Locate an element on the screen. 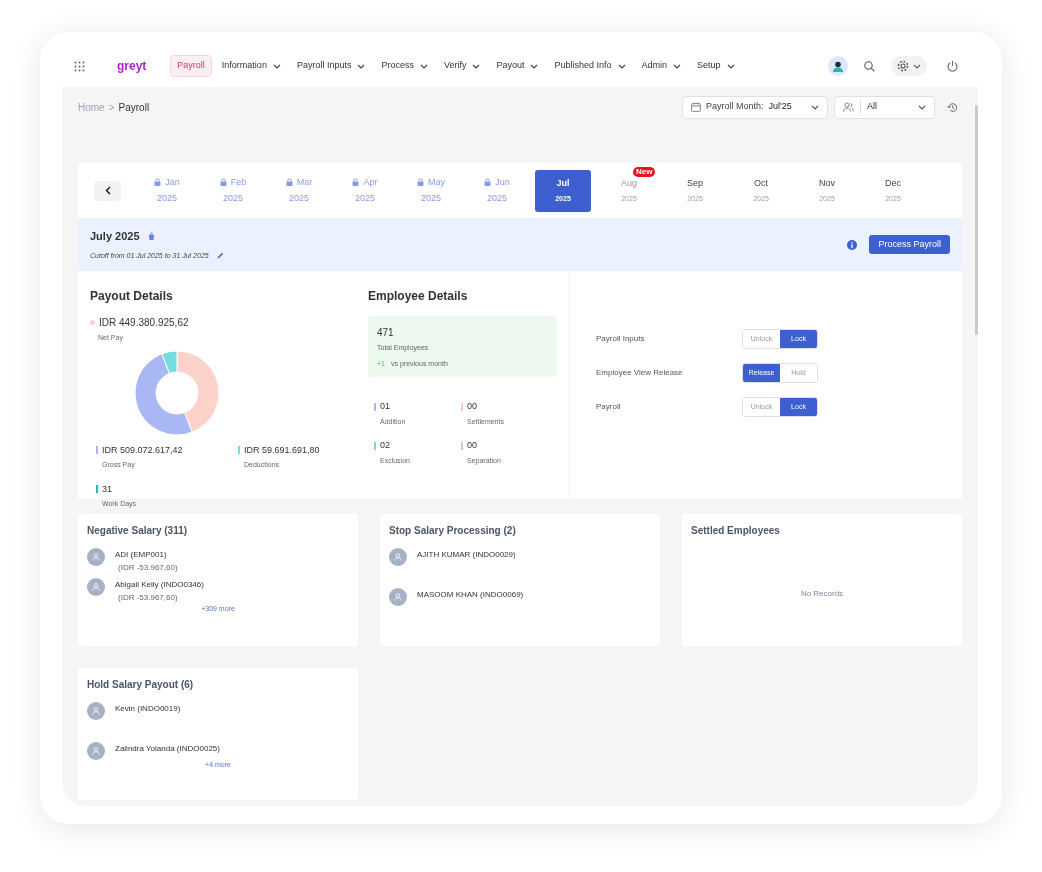 This screenshot has height=872, width=1042. field-value: All is located at coordinates (868, 107).